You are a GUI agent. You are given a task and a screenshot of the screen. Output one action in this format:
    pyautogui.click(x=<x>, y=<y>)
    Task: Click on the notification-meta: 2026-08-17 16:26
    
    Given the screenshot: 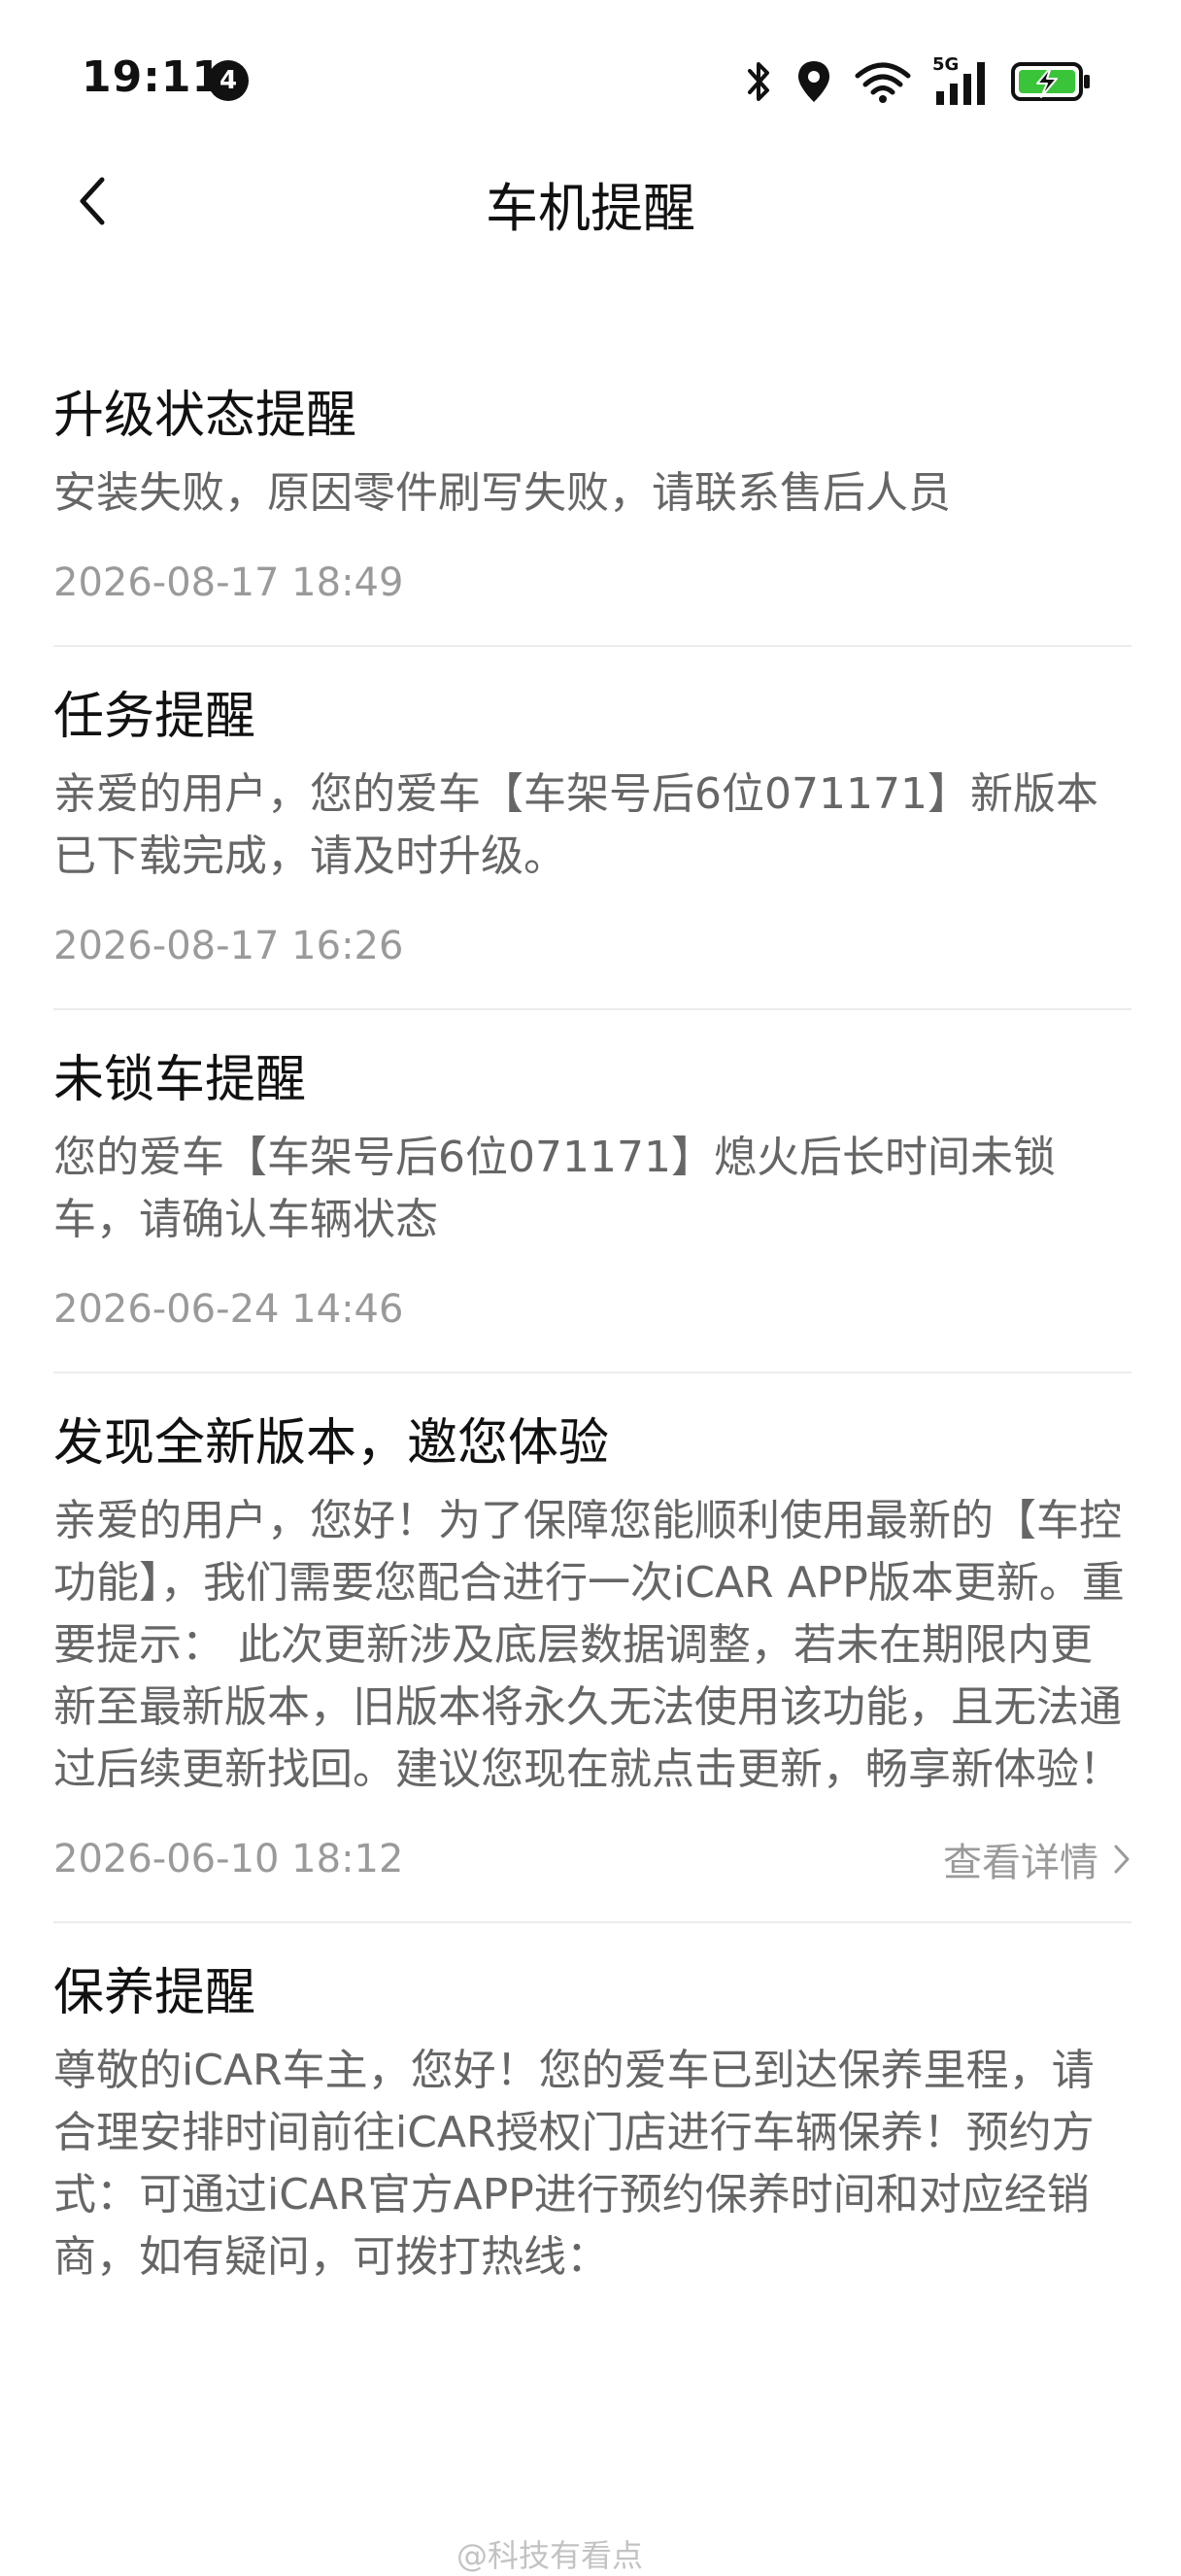 What is the action you would take?
    pyautogui.click(x=592, y=946)
    